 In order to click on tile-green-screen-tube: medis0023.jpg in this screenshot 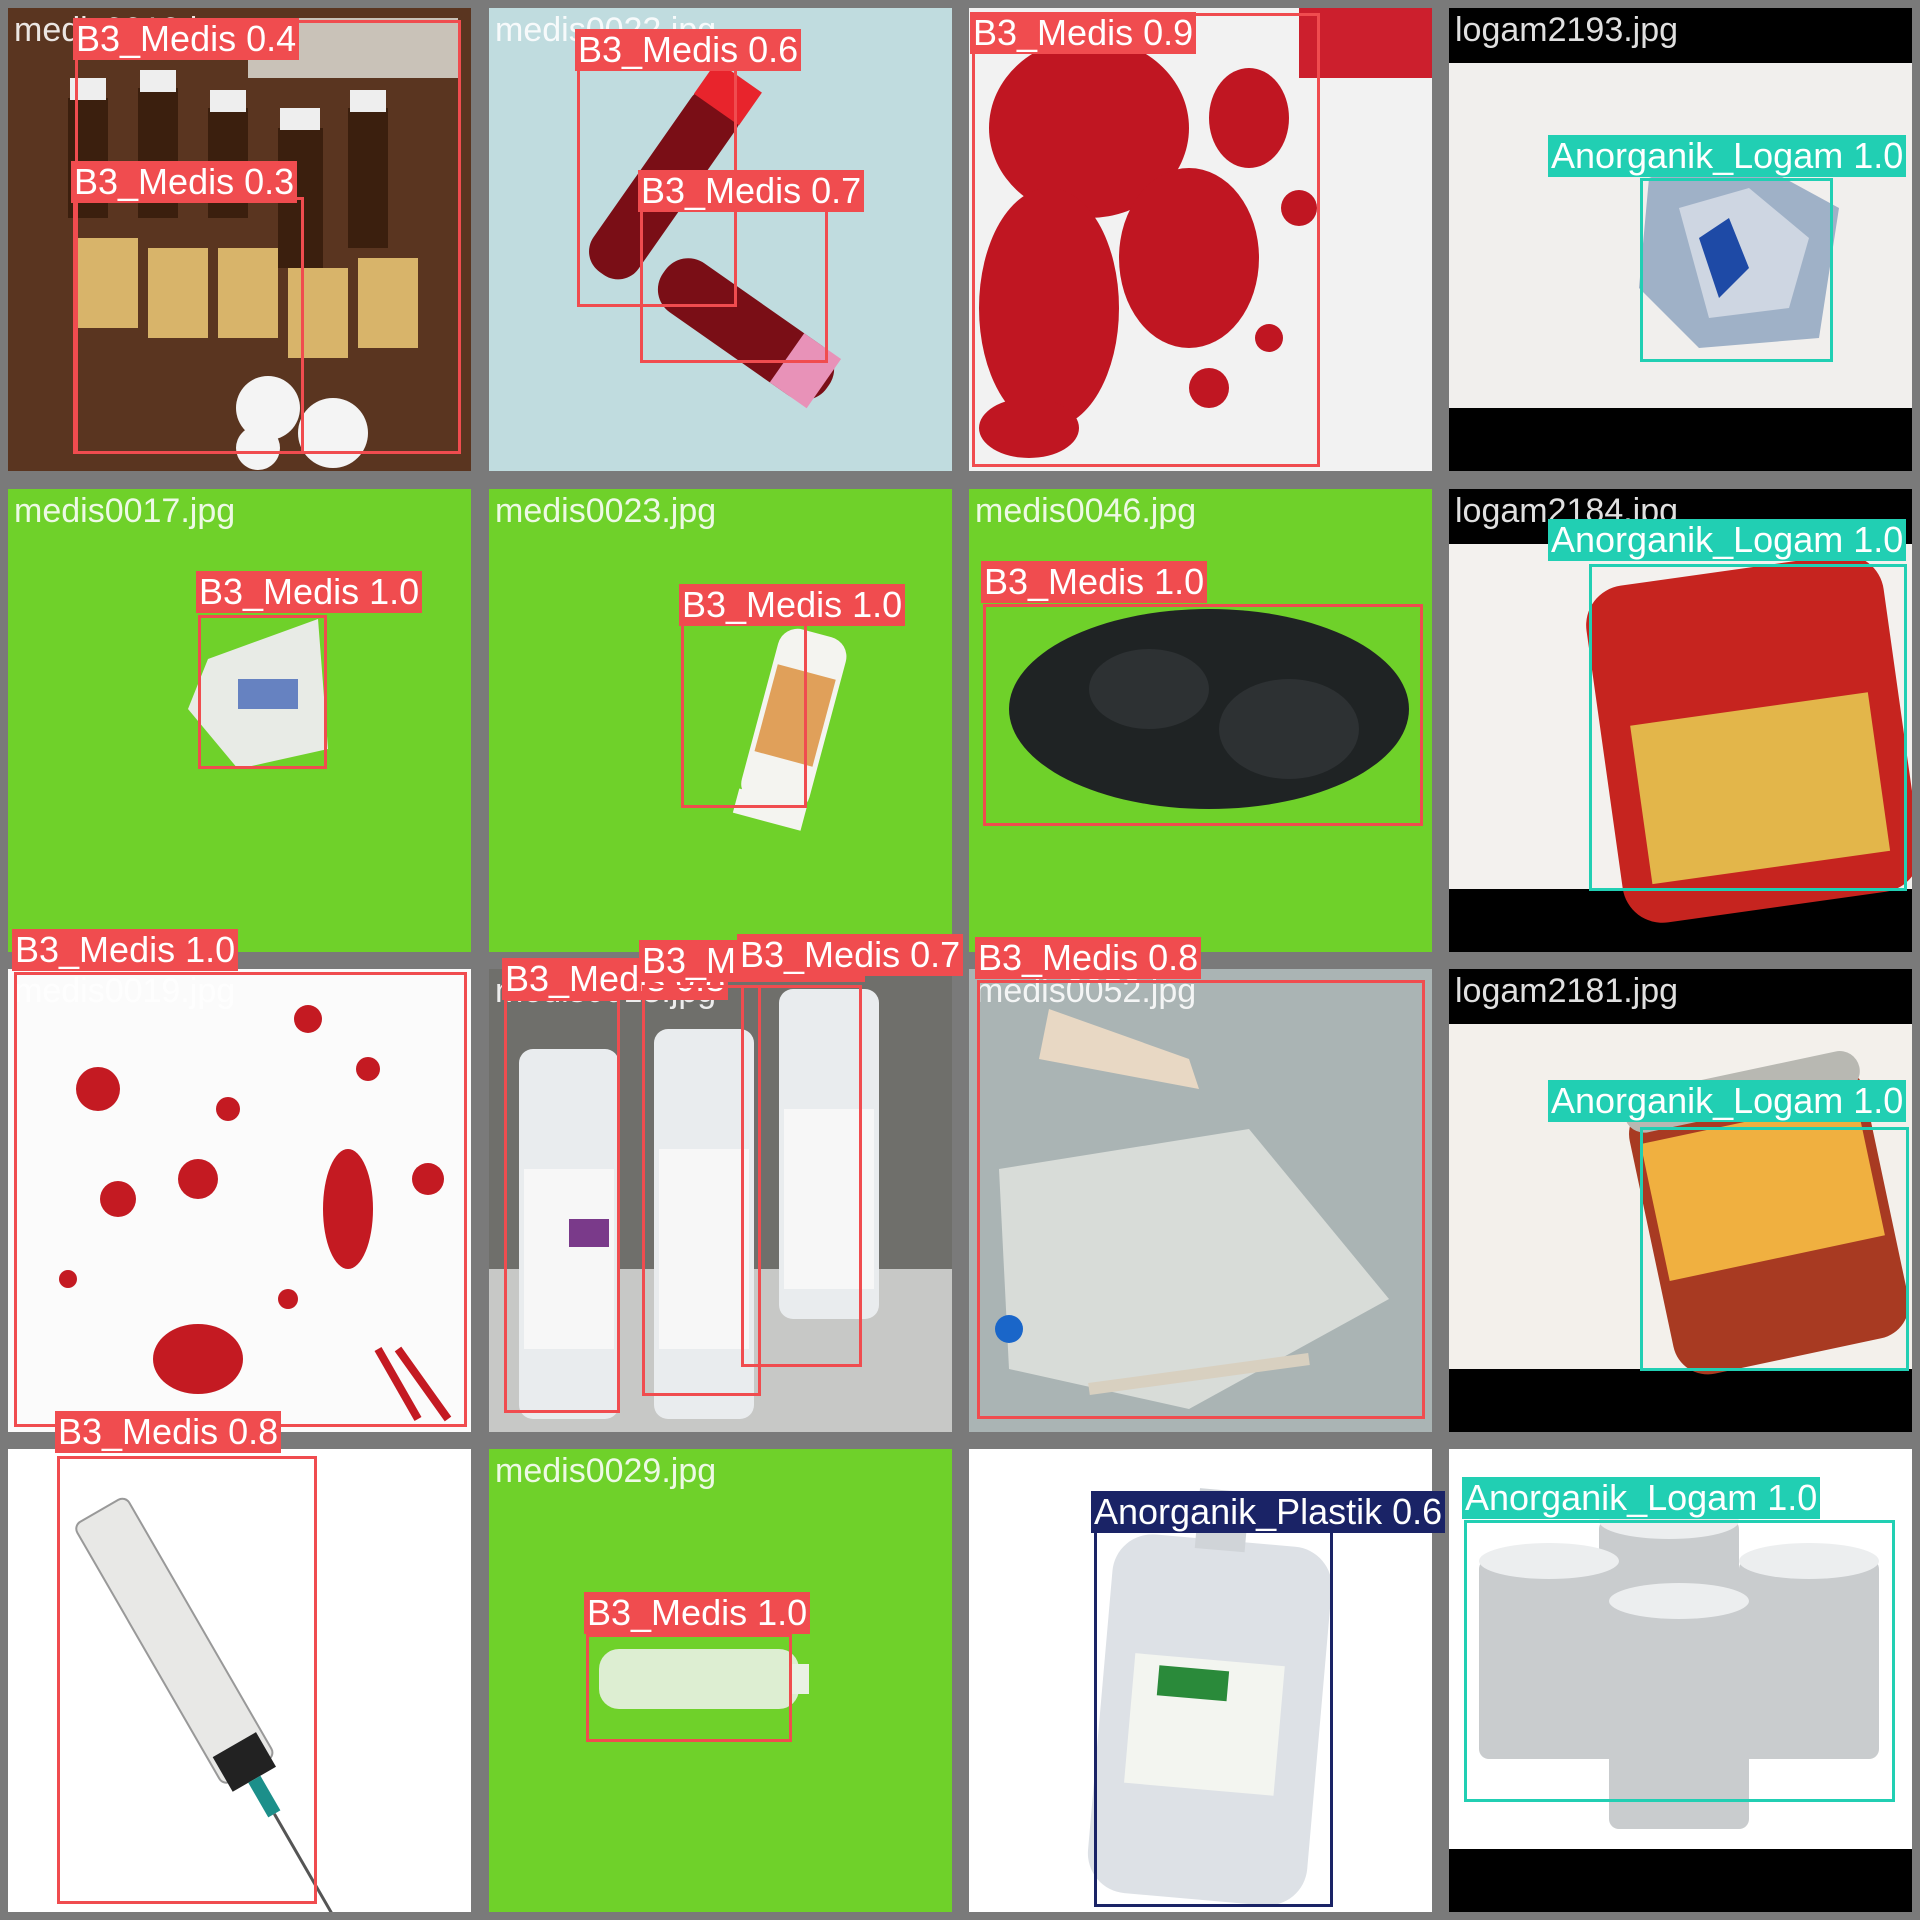, I will do `click(720, 720)`.